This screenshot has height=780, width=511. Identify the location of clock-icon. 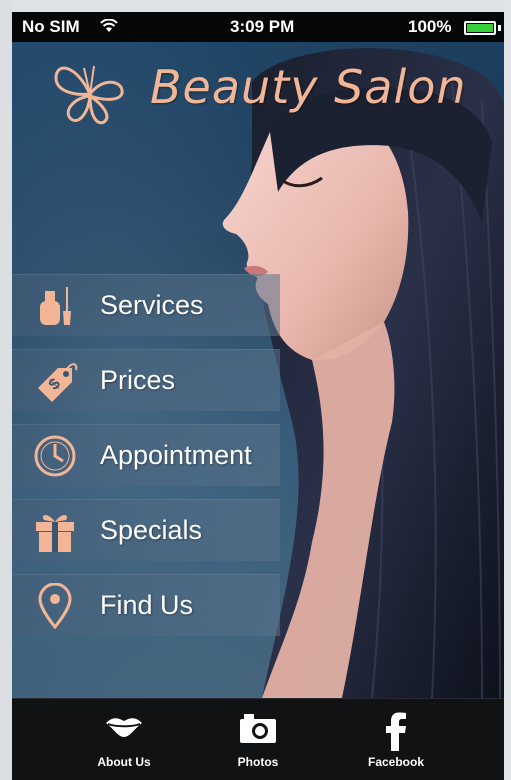
(55, 456).